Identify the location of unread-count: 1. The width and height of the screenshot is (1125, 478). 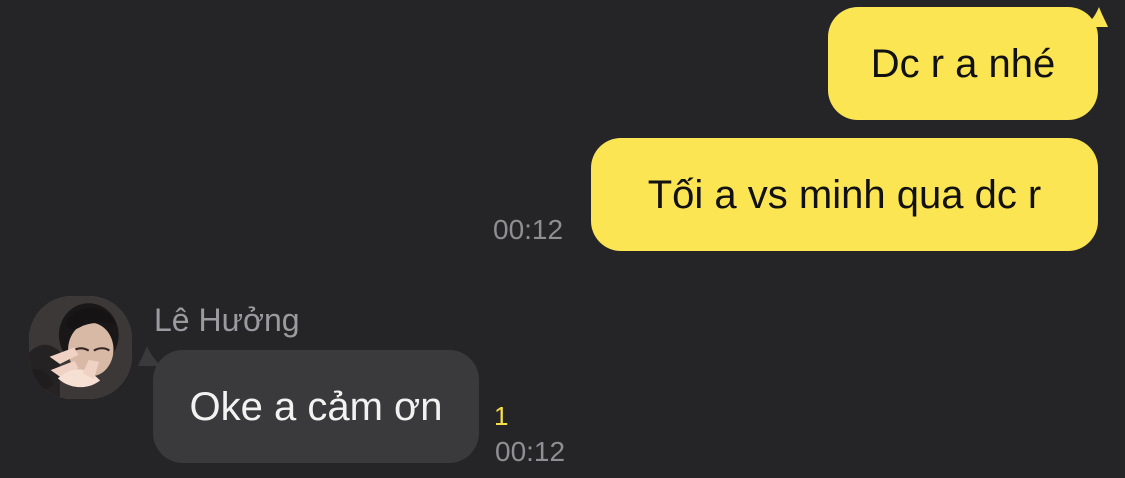
(501, 416).